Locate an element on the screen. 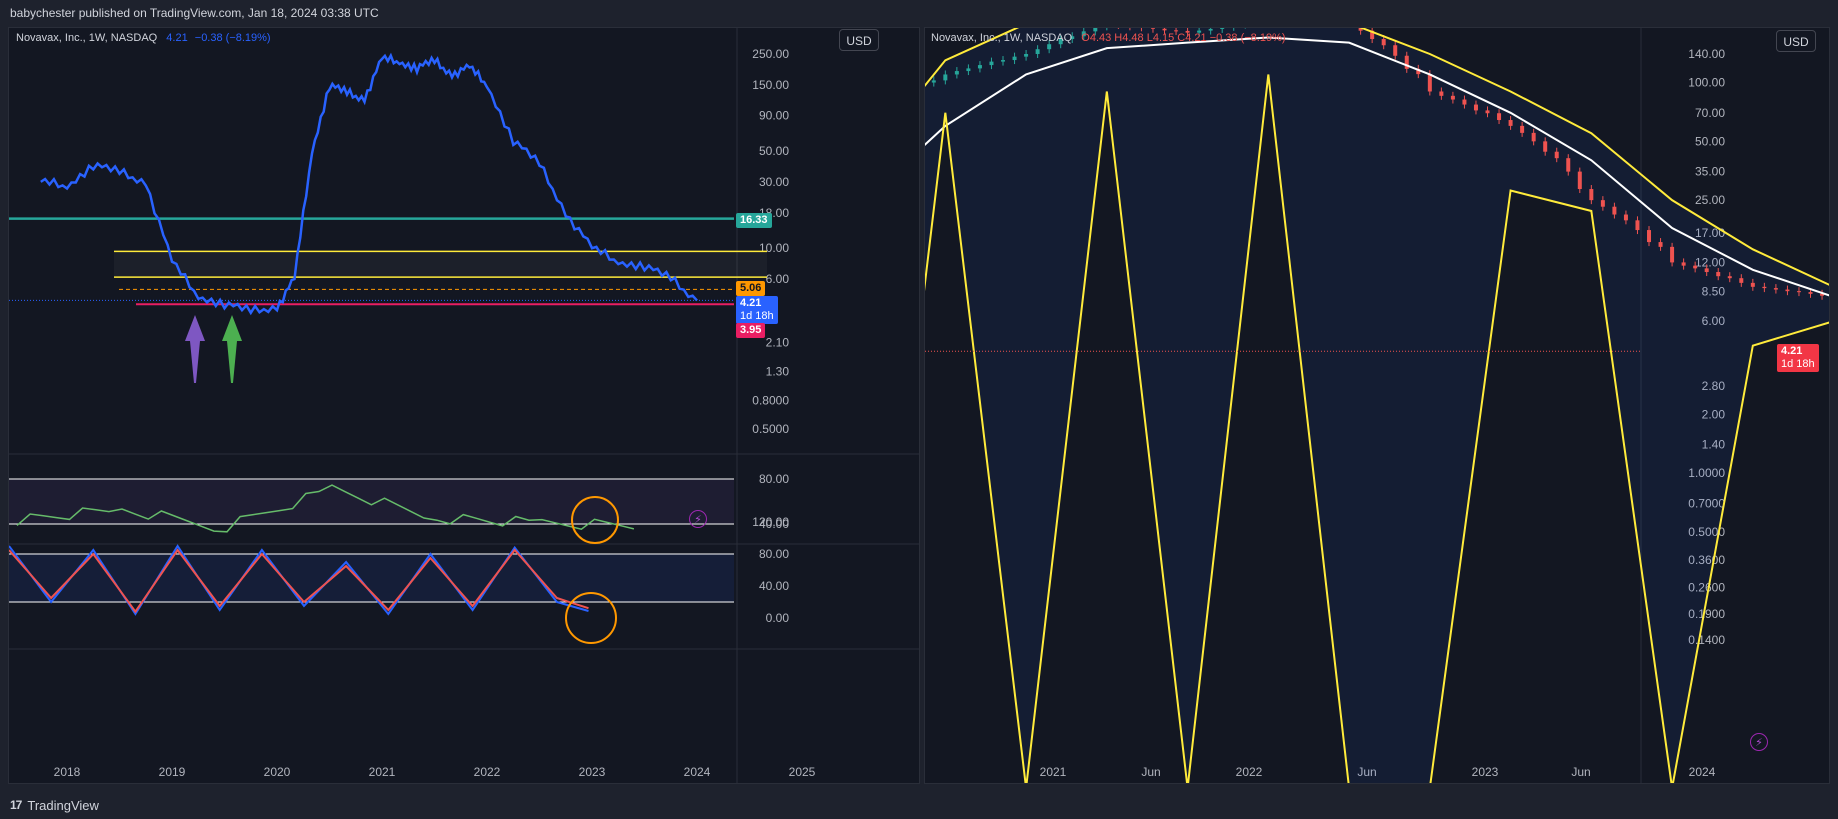 The width and height of the screenshot is (1838, 819). right-last-price-value: 4.21 is located at coordinates (1792, 351).